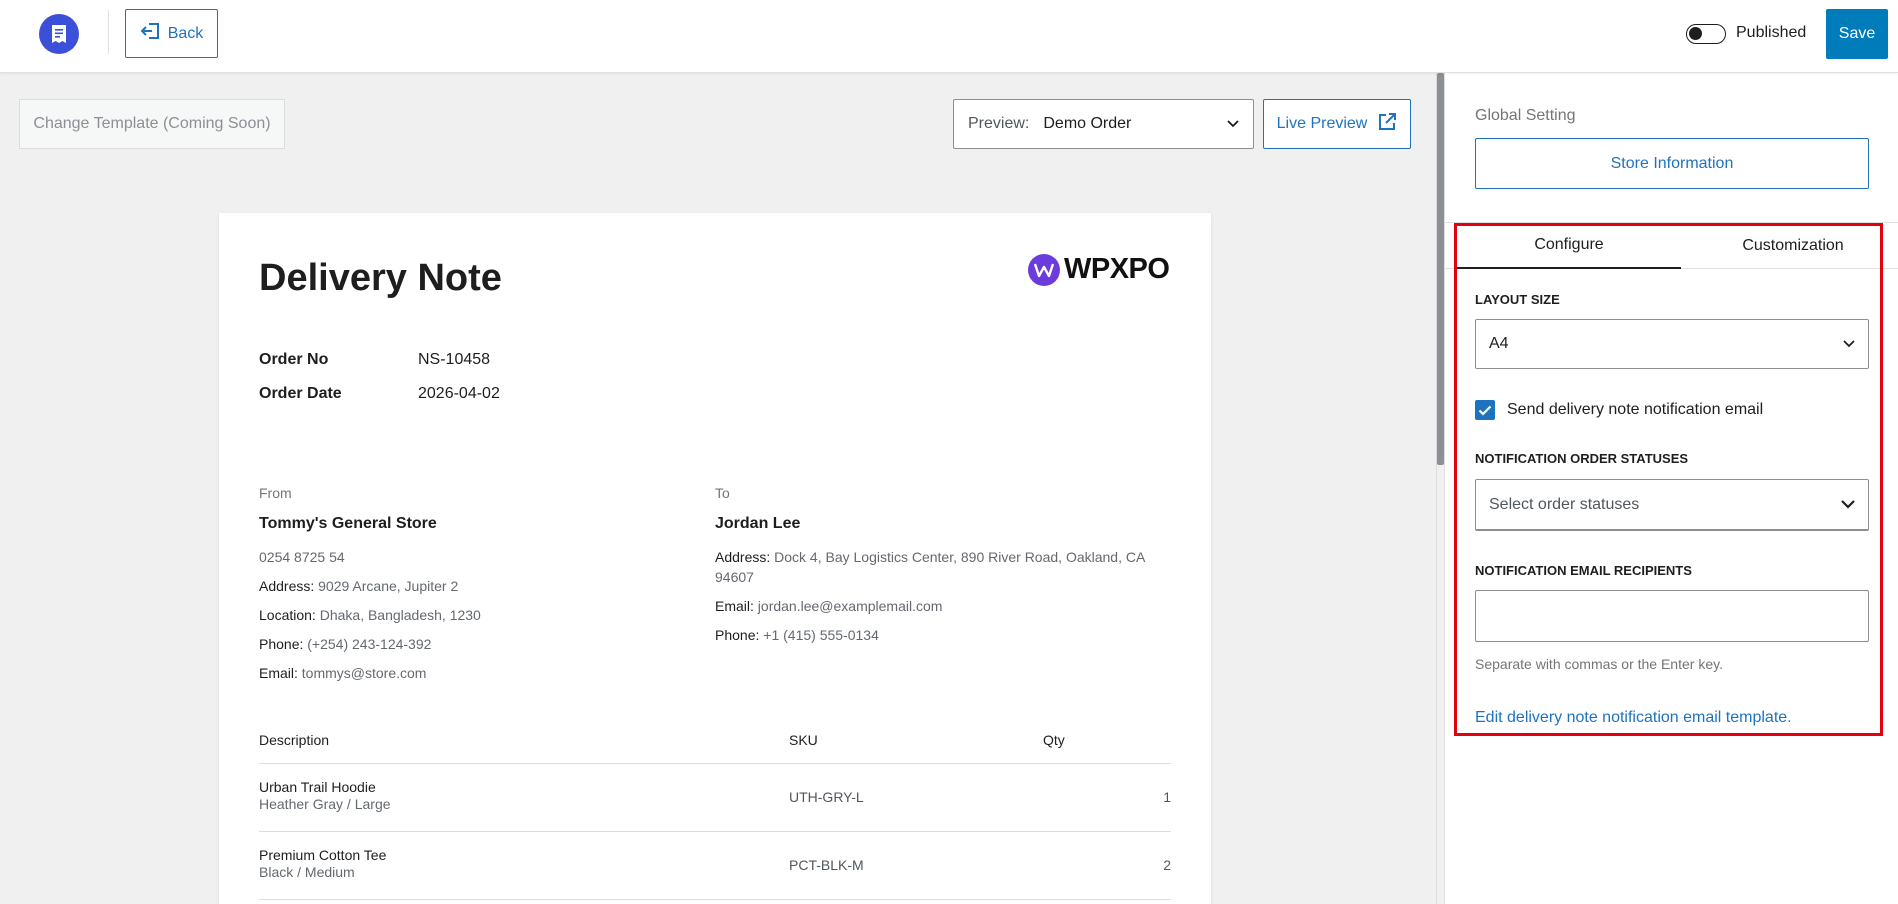 Image resolution: width=1898 pixels, height=904 pixels. I want to click on order-no-row: Order No NS-10458, so click(374, 360).